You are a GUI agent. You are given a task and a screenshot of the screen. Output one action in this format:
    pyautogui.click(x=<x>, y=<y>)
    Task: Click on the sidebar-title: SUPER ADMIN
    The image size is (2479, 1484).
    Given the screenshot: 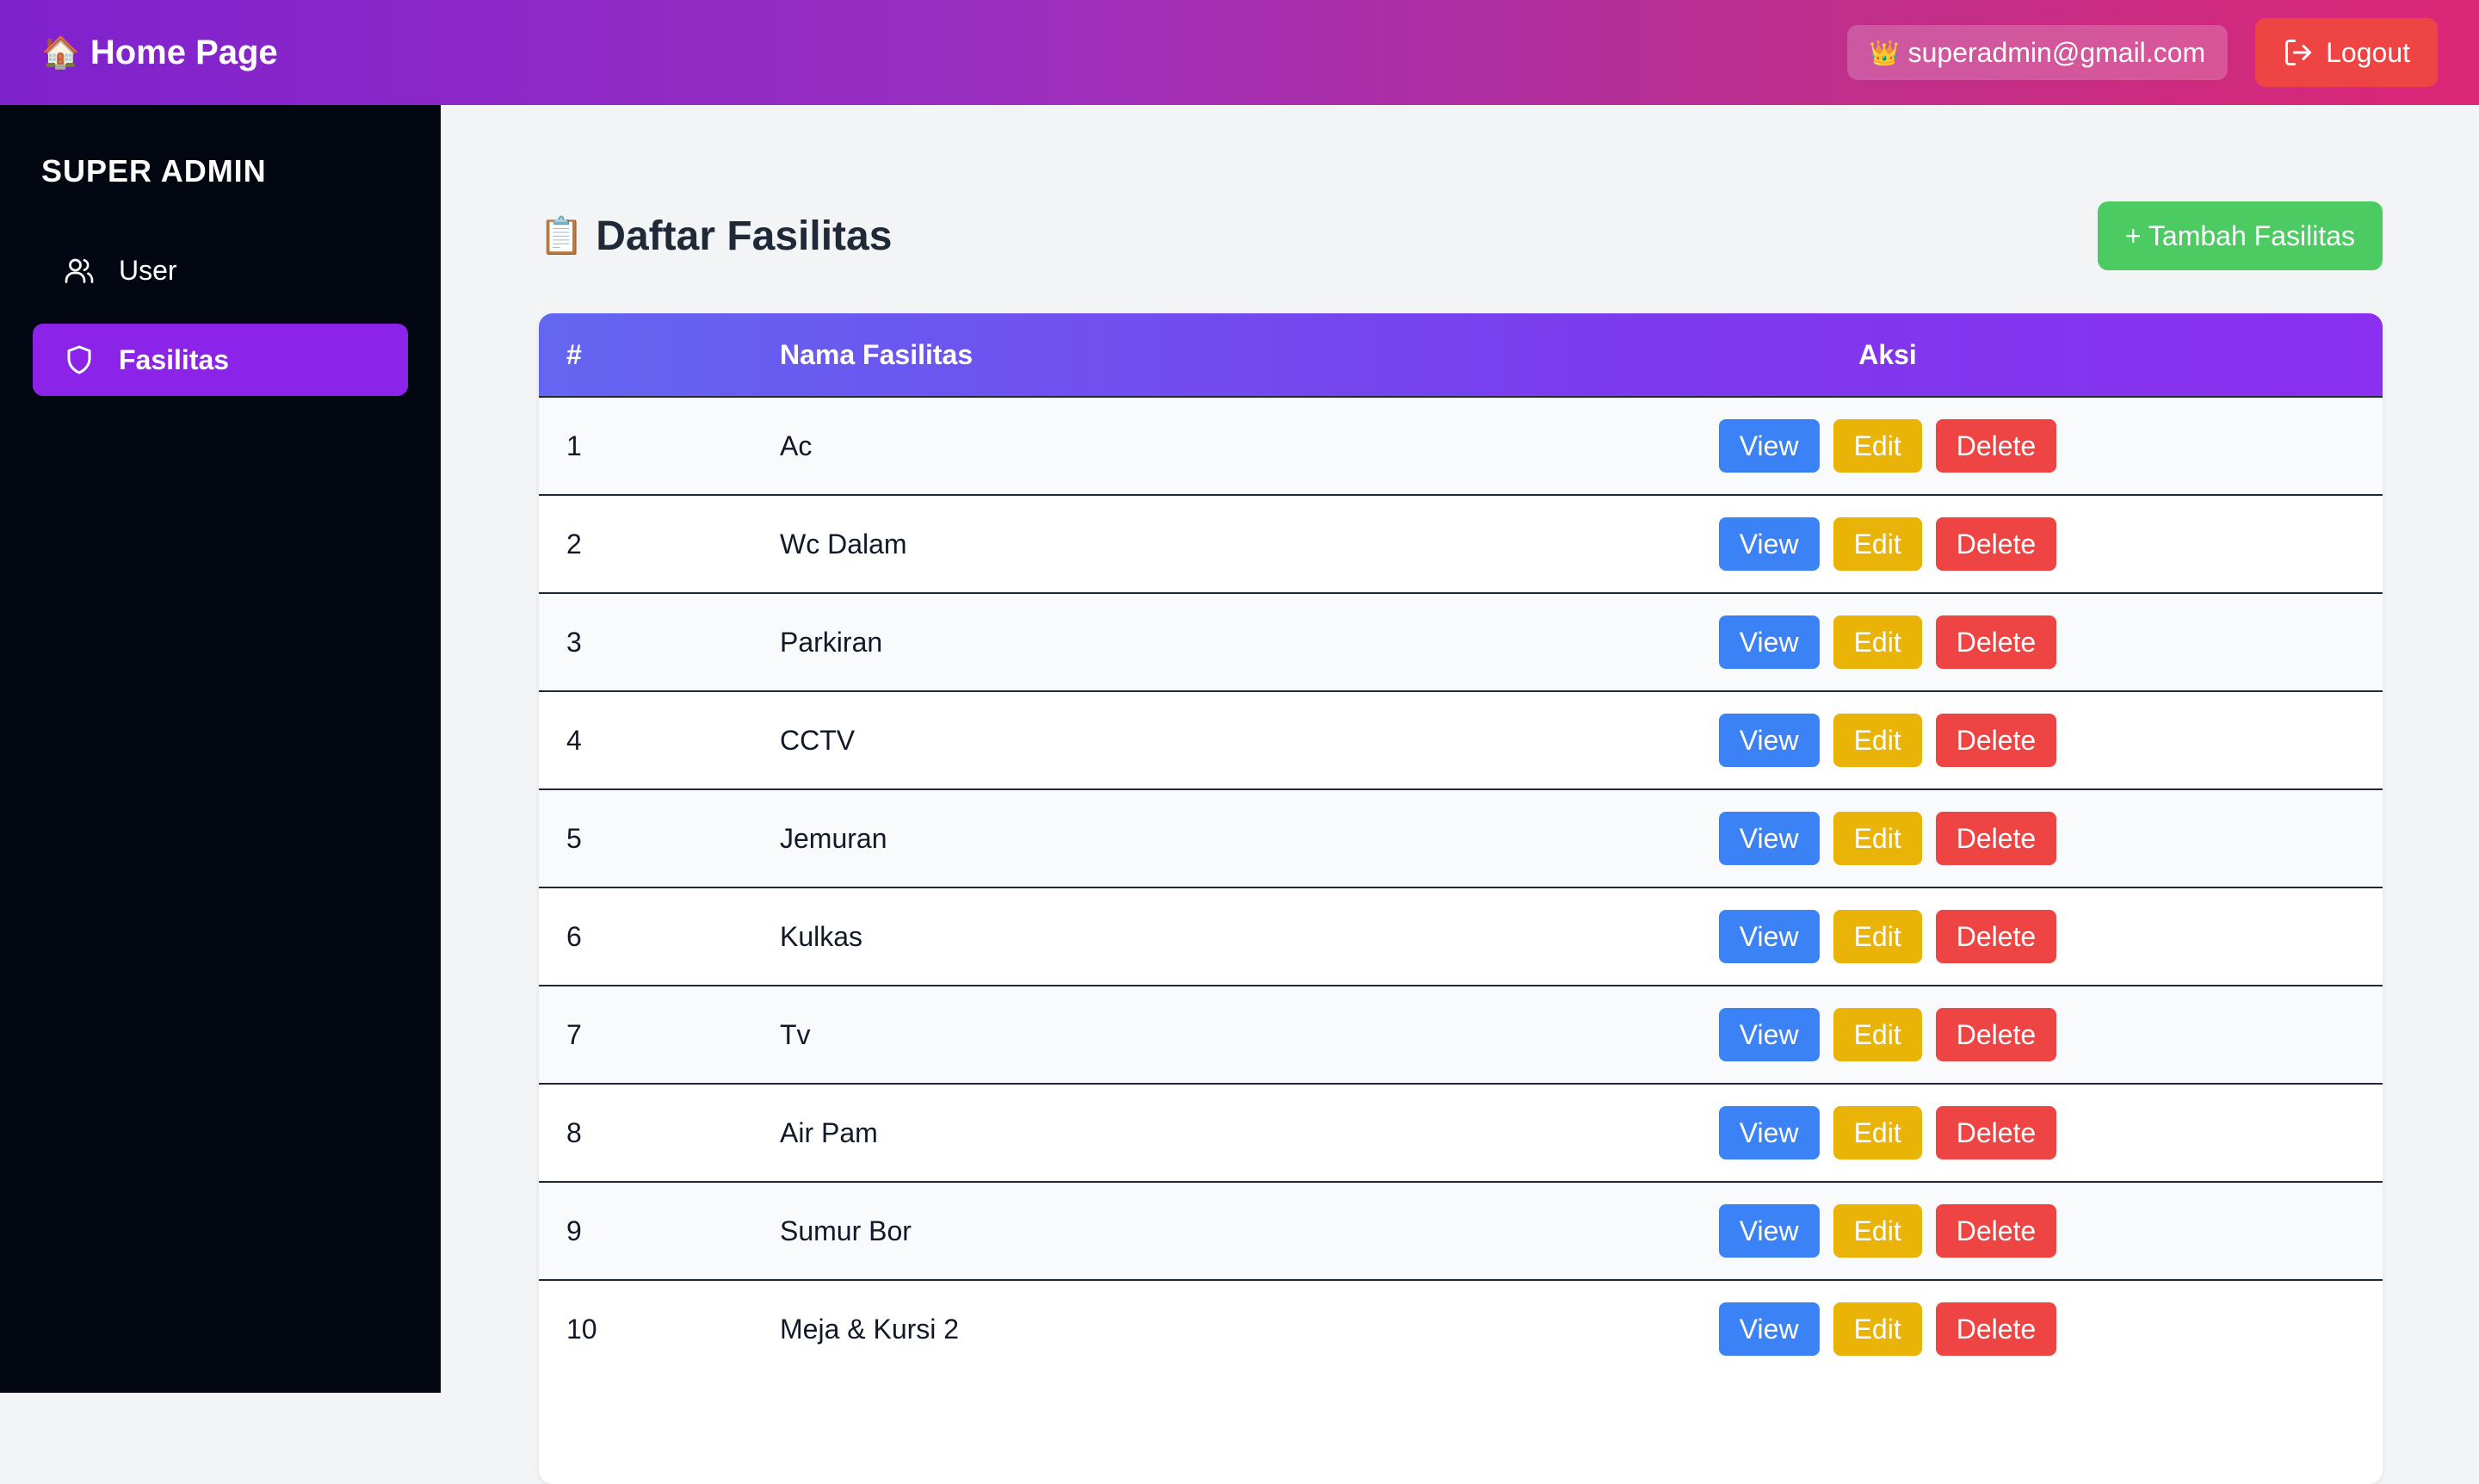 What is the action you would take?
    pyautogui.click(x=154, y=171)
    